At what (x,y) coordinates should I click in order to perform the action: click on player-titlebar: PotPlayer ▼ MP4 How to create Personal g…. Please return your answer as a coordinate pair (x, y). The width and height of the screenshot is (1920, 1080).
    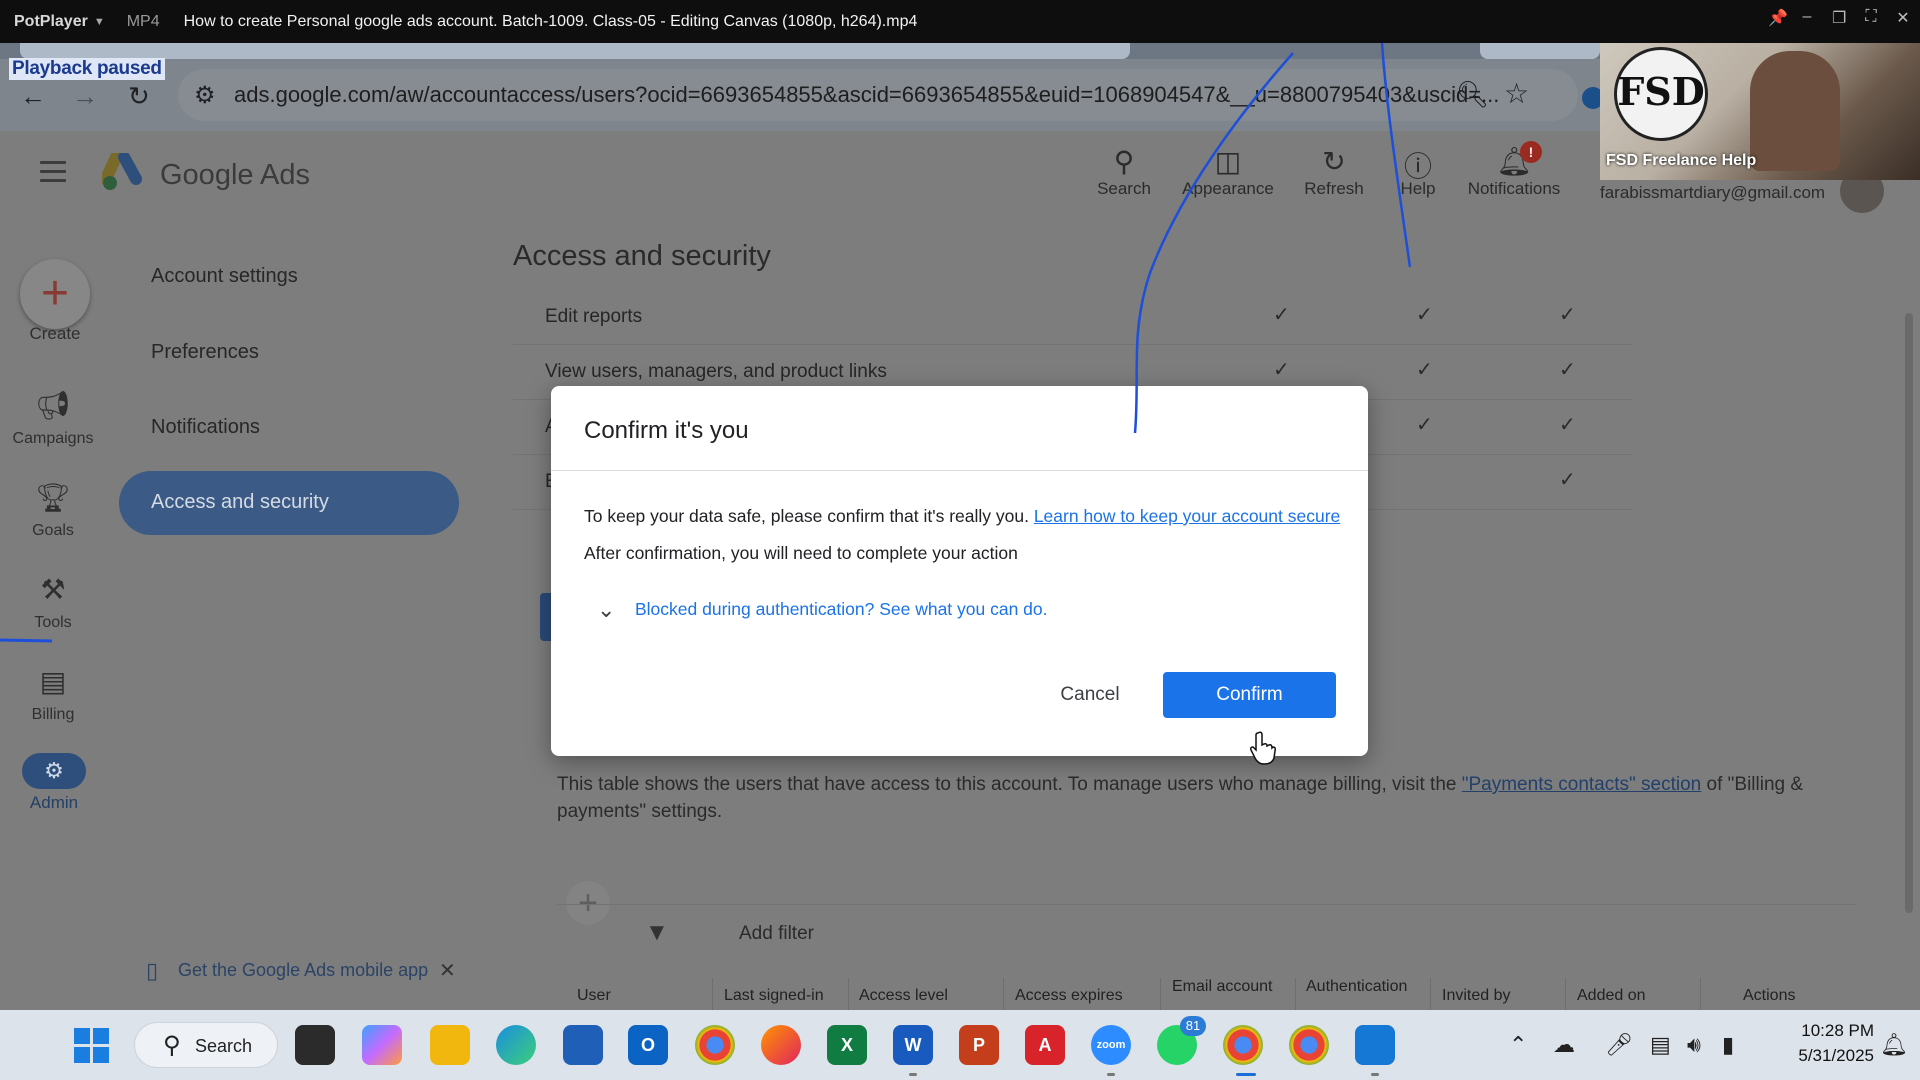
    Looking at the image, I should click on (960, 21).